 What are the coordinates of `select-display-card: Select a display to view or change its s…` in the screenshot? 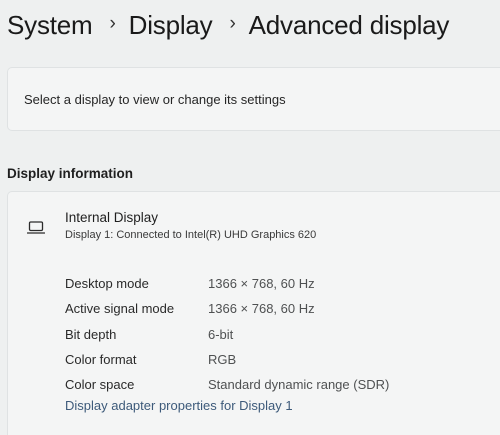 It's located at (253, 99).